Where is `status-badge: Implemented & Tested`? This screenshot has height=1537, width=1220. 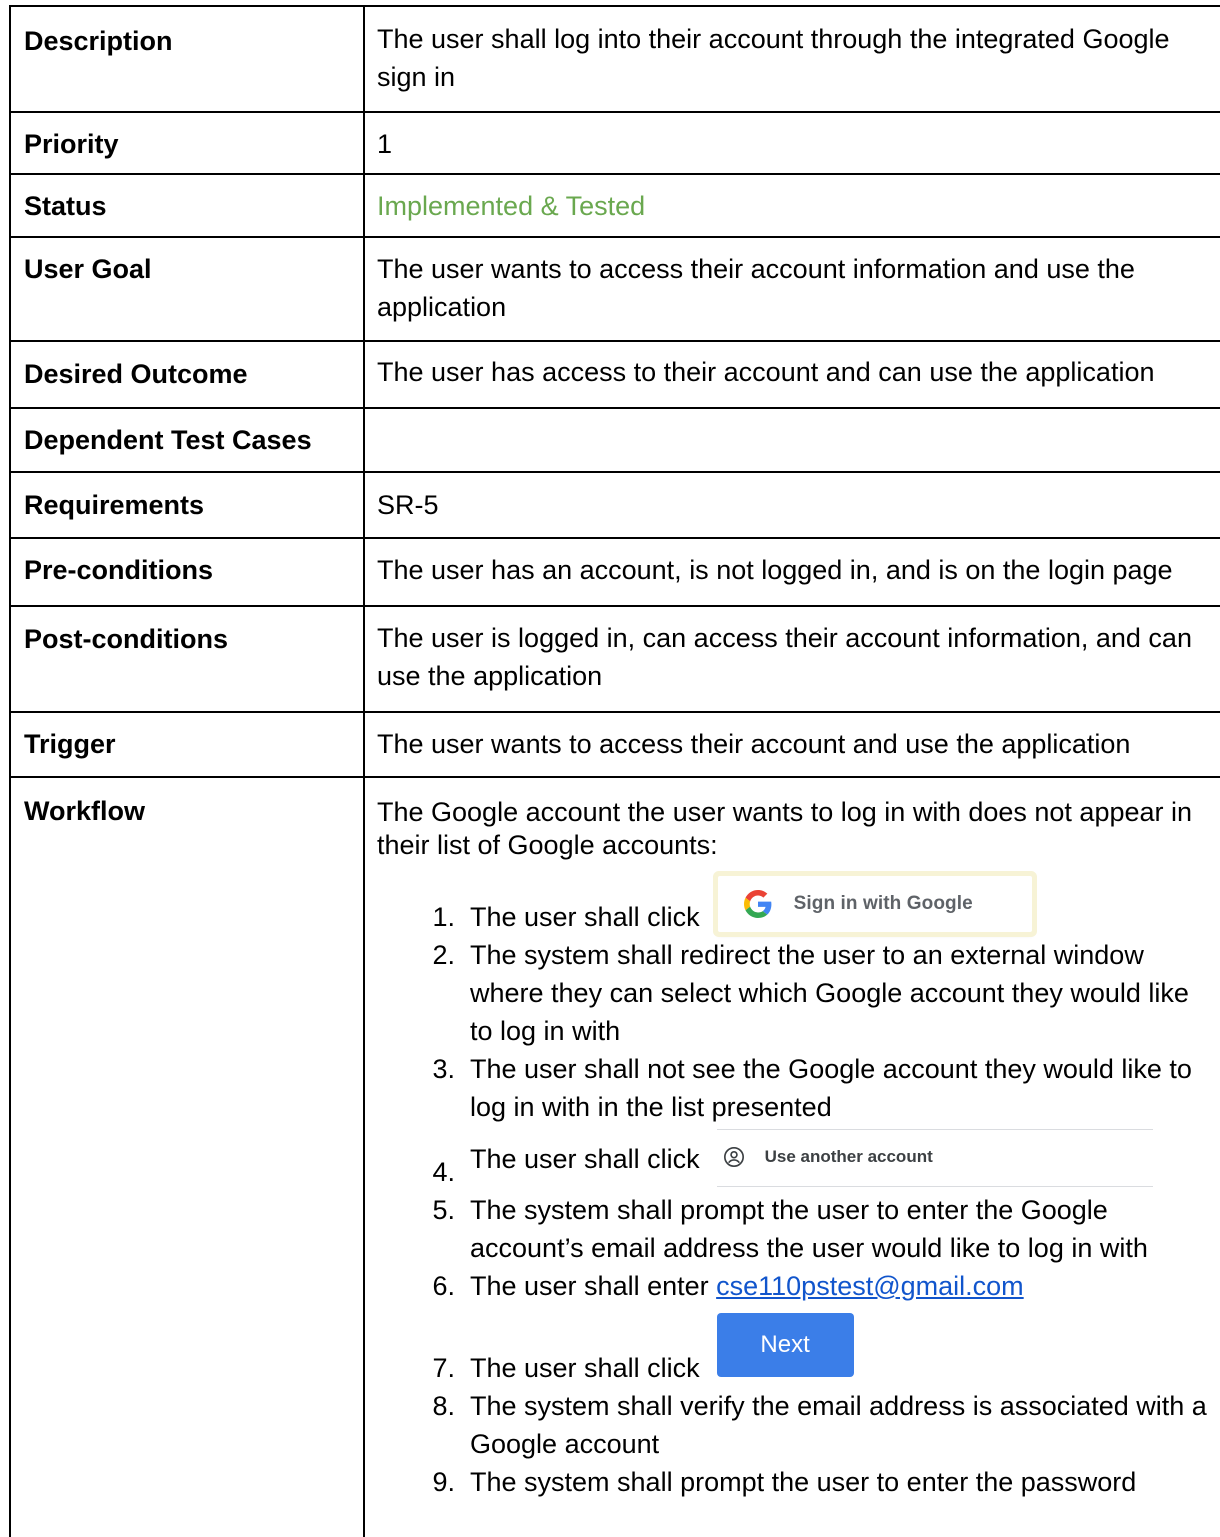
status-badge: Implemented & Tested is located at coordinates (511, 206).